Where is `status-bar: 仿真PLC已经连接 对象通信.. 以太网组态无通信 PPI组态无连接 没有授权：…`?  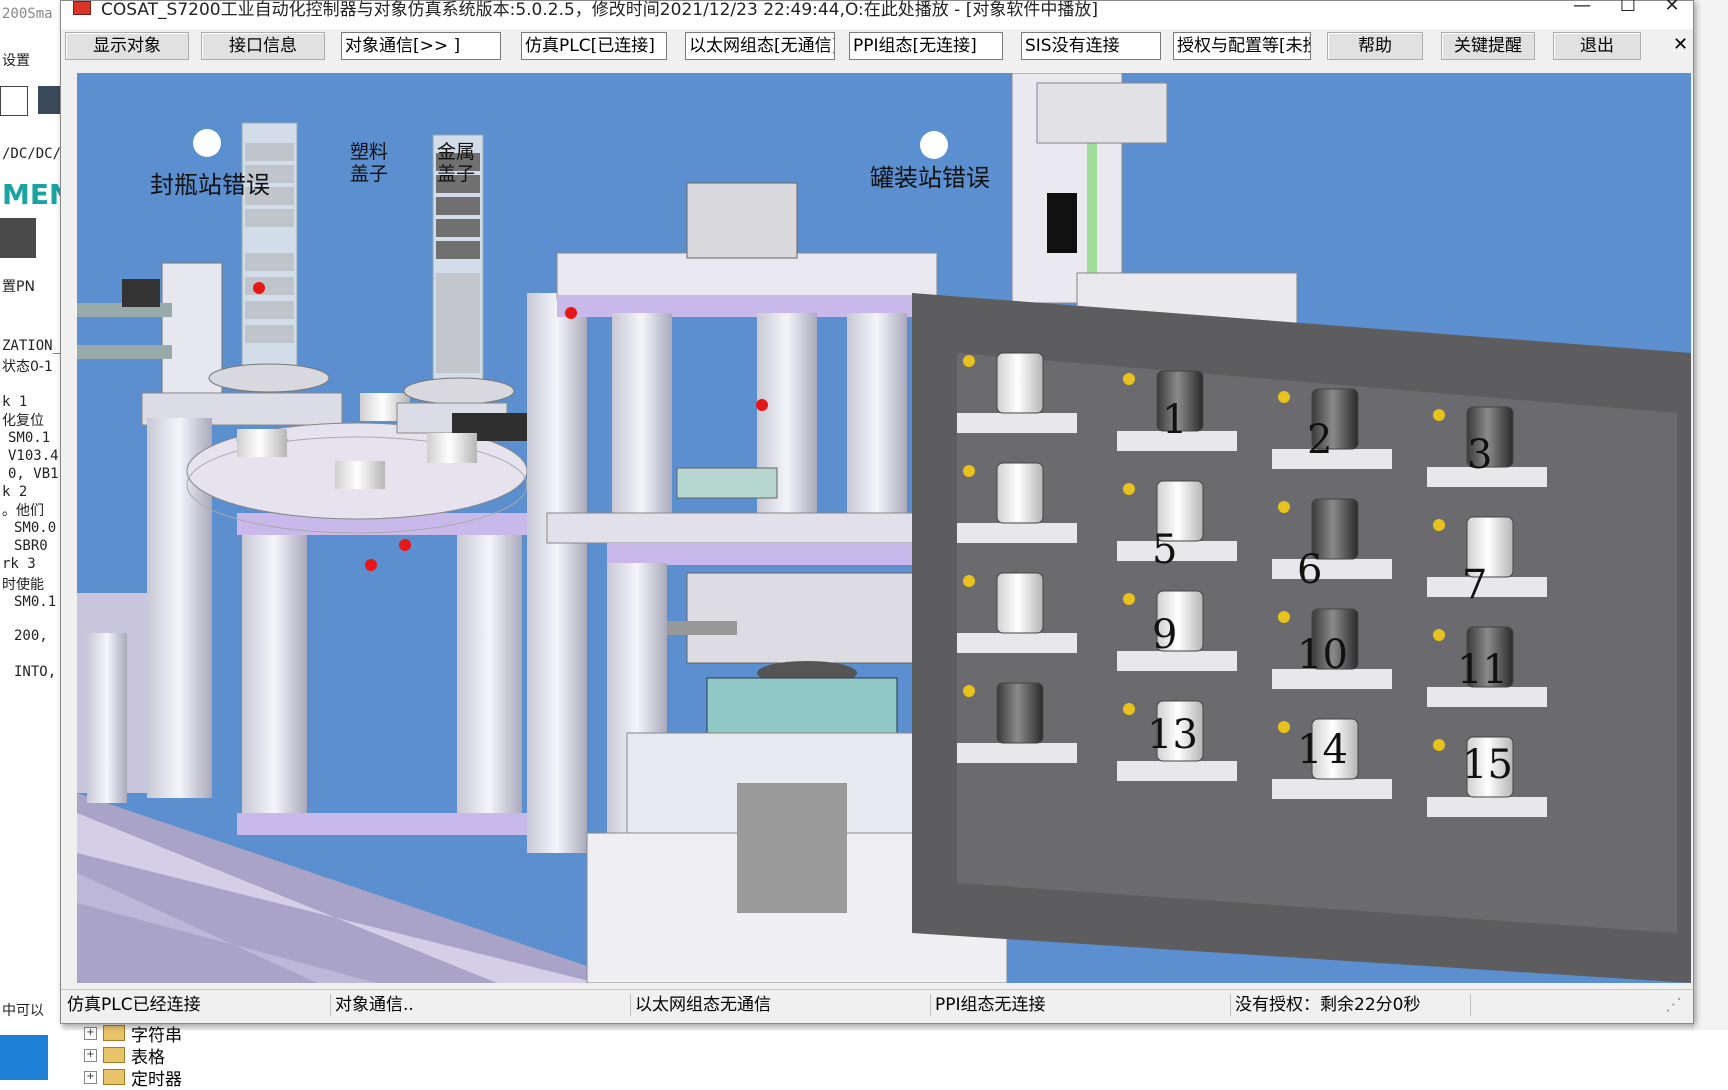
status-bar: 仿真PLC已经连接 对象通信.. 以太网组态无通信 PPI组态无连接 没有授权：… is located at coordinates (877, 1004).